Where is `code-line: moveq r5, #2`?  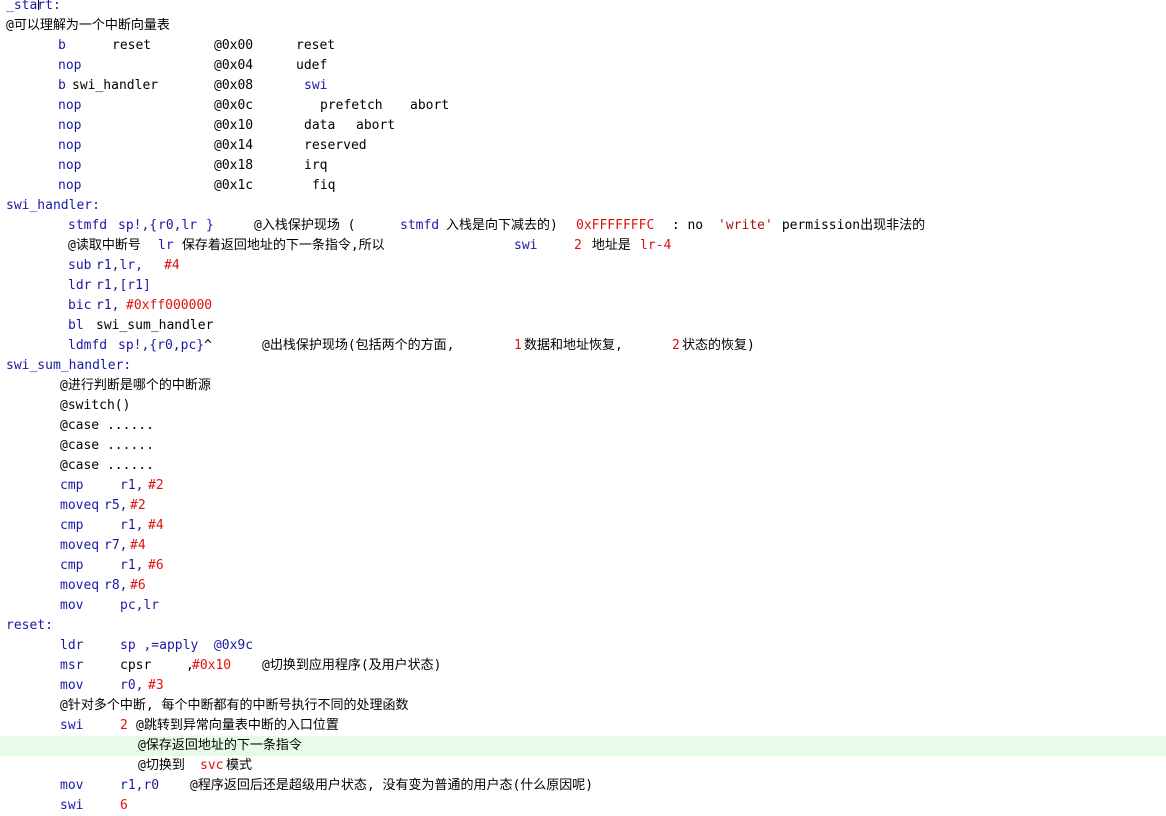
code-line: moveq r5, #2 is located at coordinates (583, 506).